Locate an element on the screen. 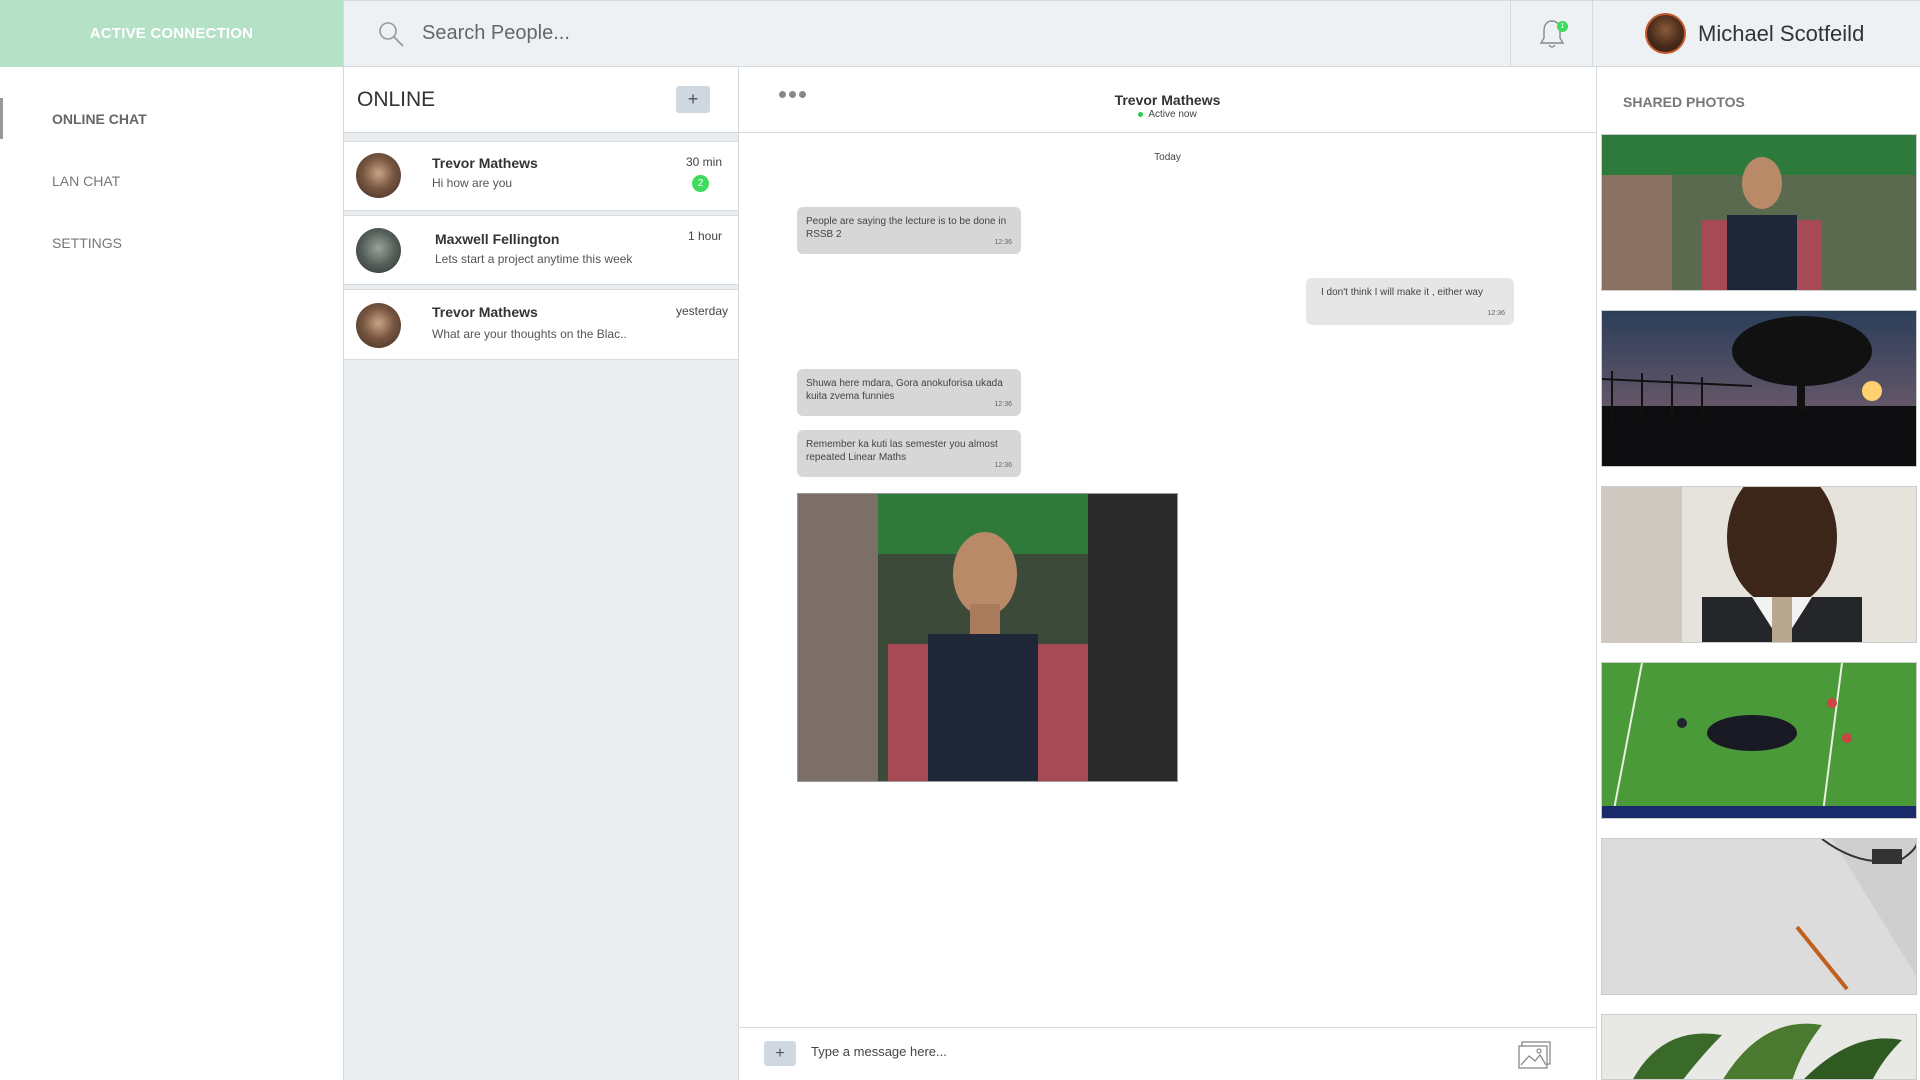 Image resolution: width=1920 pixels, height=1080 pixels. message-composer: + is located at coordinates (1167, 1053).